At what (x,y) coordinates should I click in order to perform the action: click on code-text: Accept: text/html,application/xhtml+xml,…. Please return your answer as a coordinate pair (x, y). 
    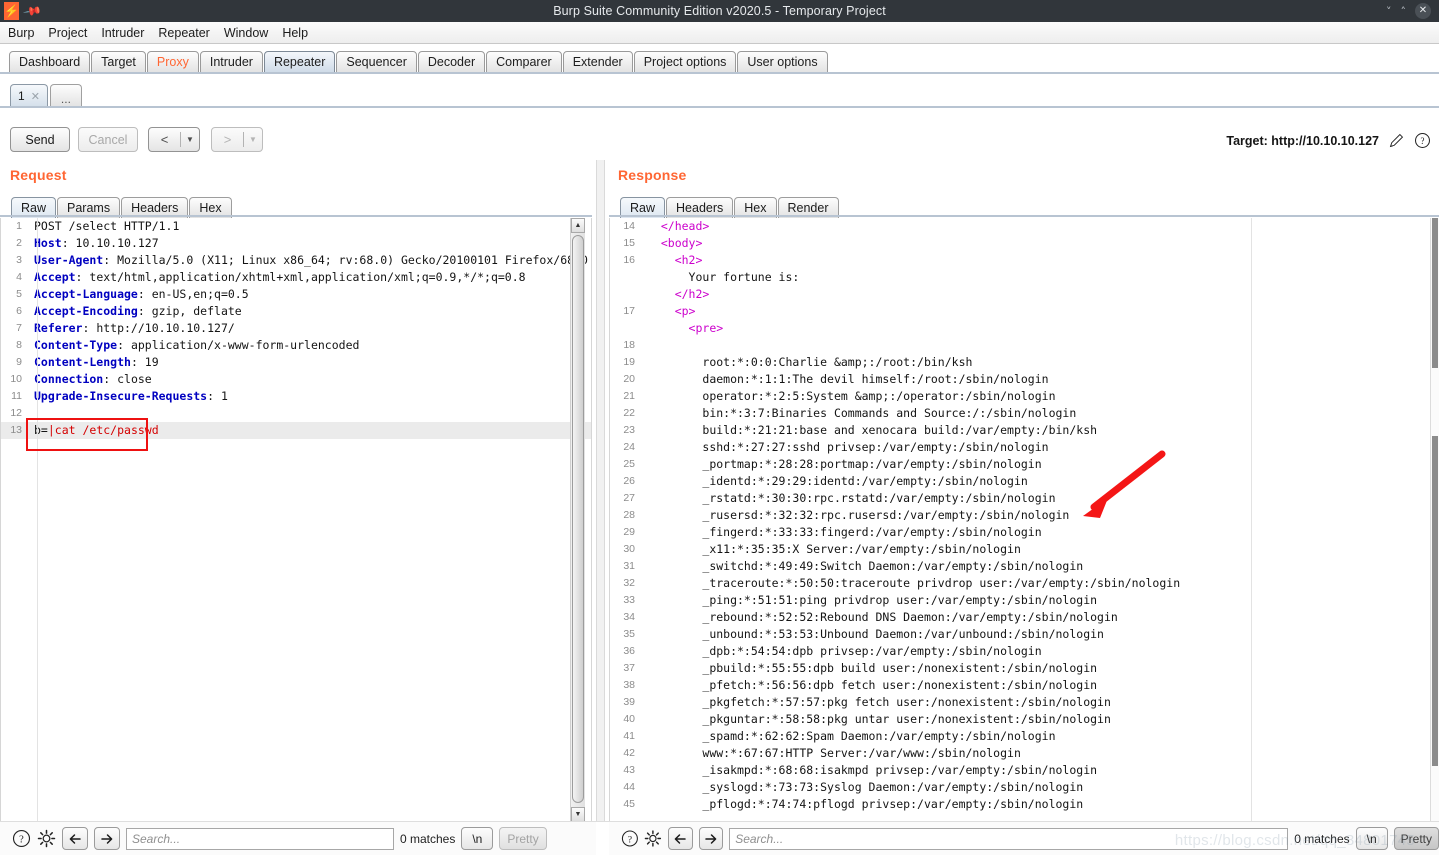
    Looking at the image, I should click on (277, 277).